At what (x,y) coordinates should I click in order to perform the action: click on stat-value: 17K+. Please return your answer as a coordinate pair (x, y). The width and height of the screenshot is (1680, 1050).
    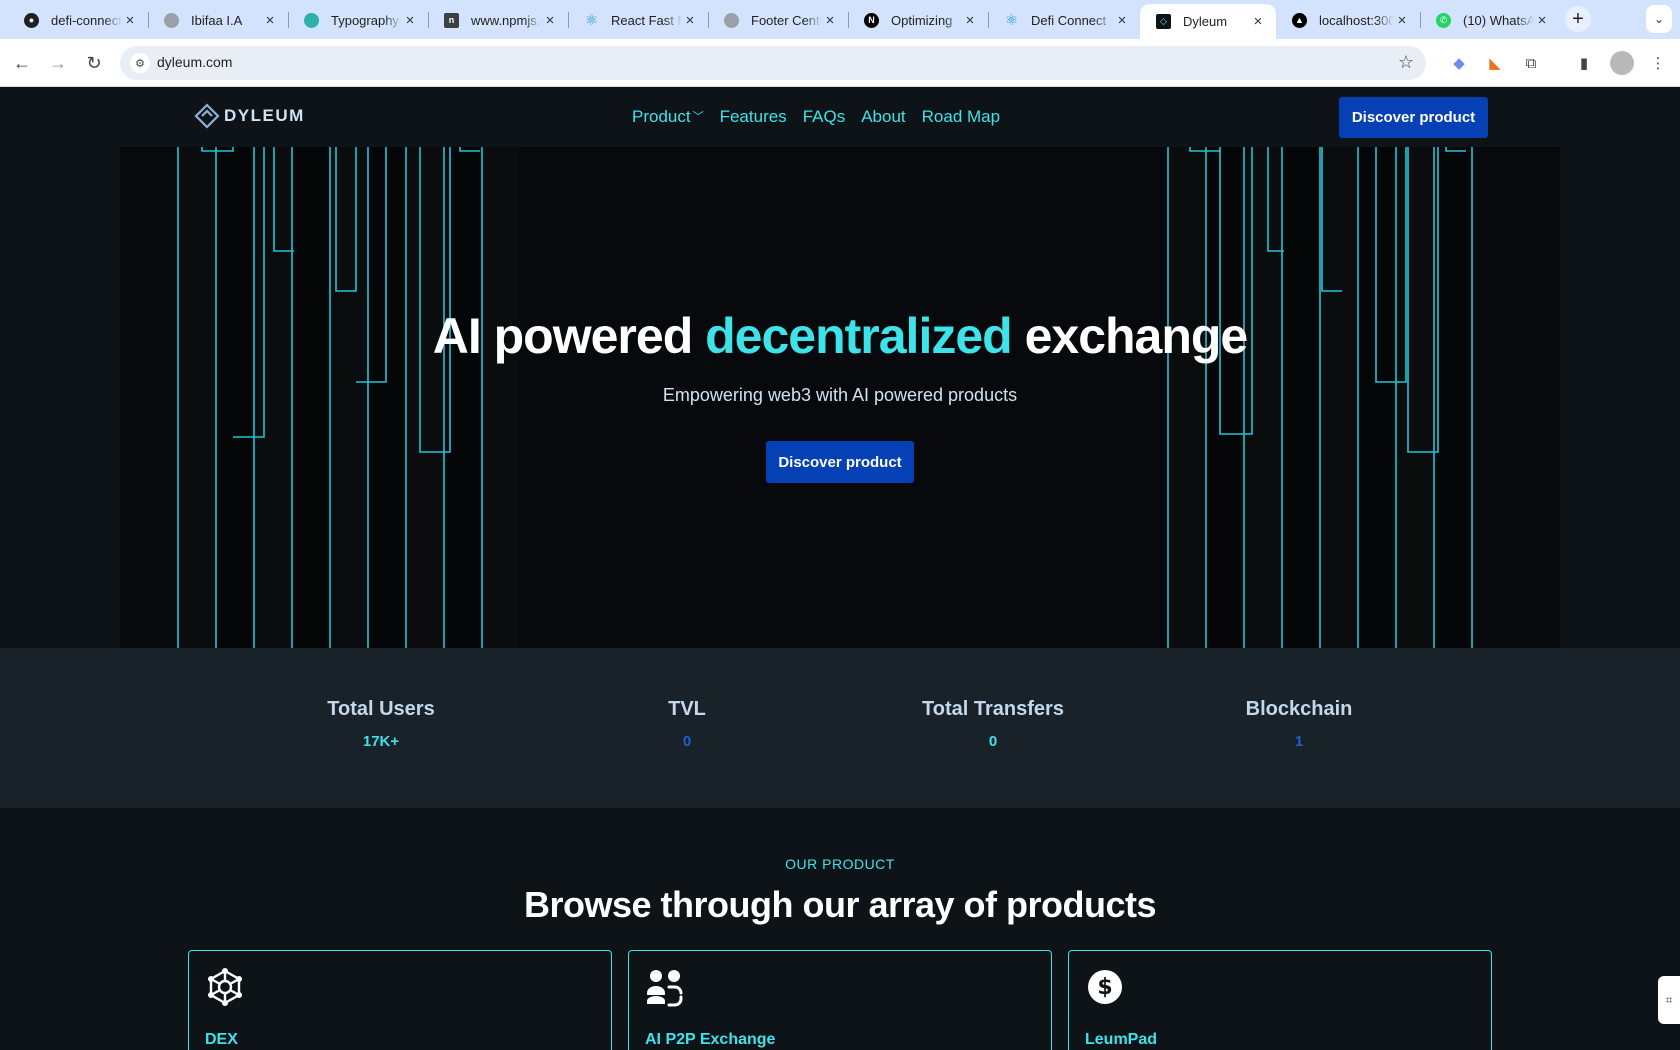
    Looking at the image, I should click on (381, 741).